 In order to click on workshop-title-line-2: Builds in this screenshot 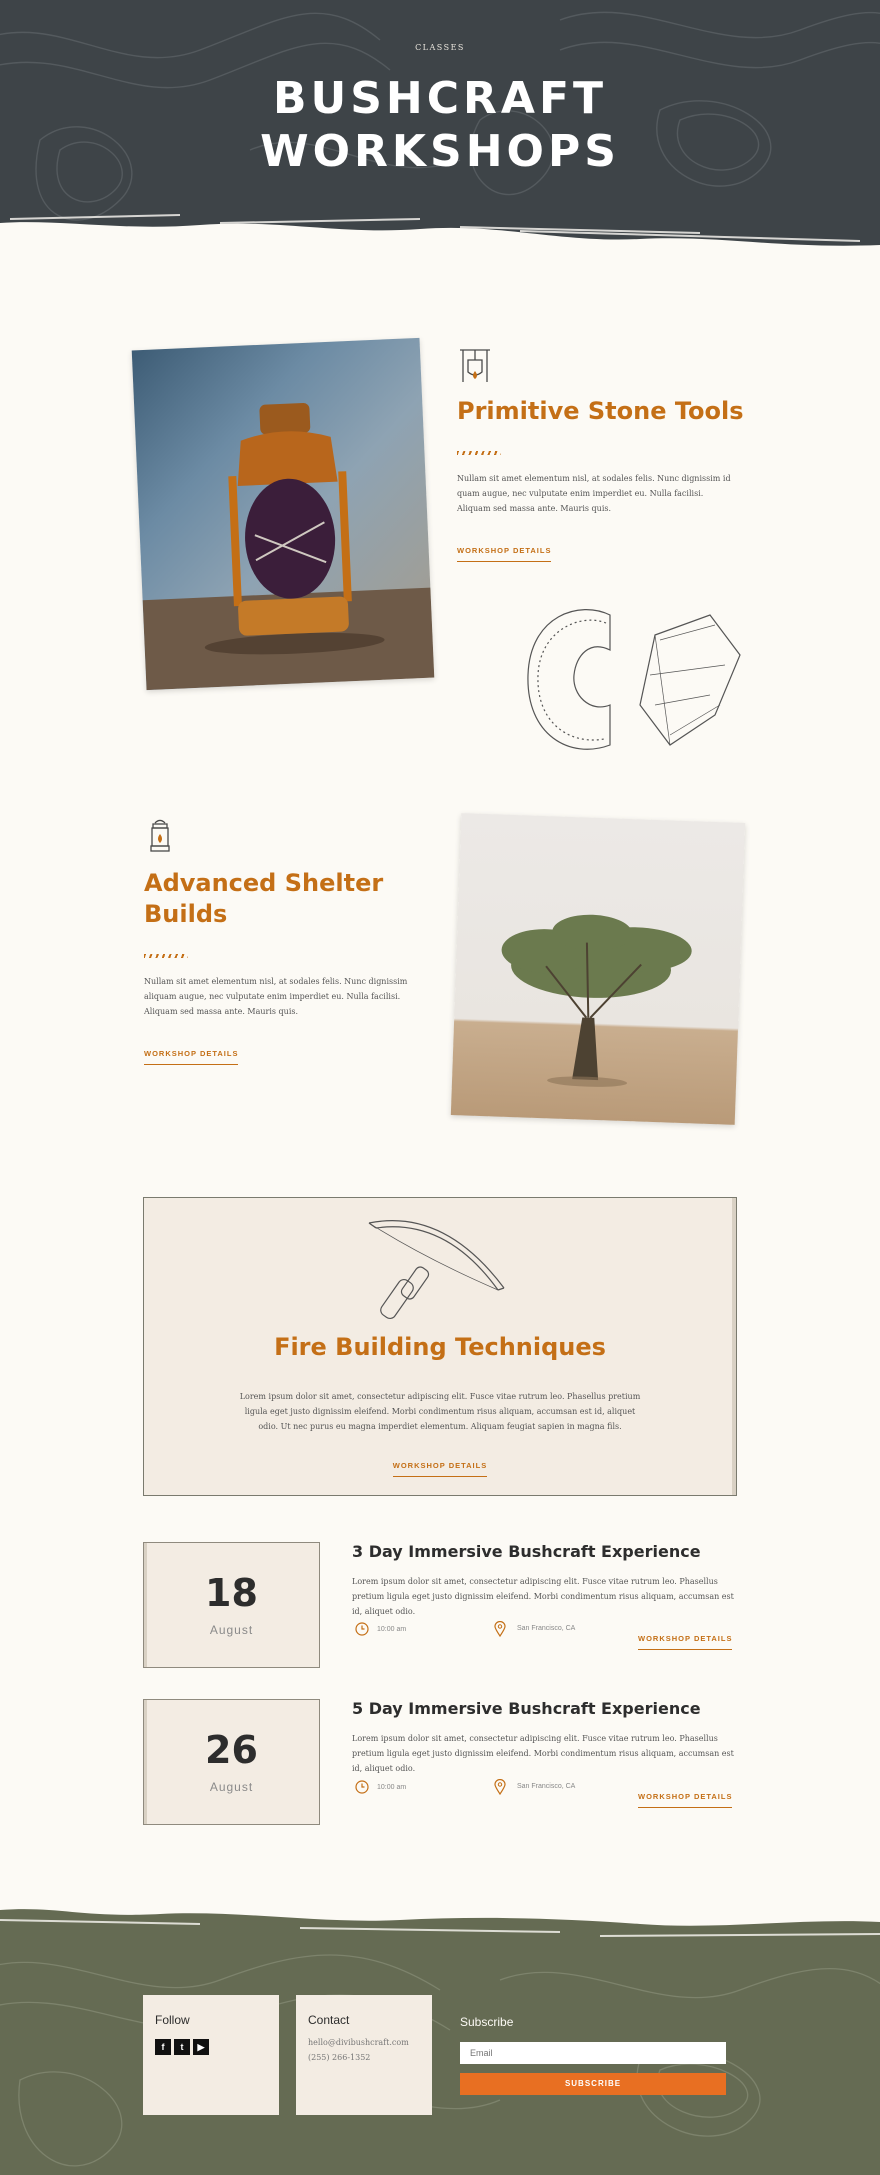, I will do `click(186, 914)`.